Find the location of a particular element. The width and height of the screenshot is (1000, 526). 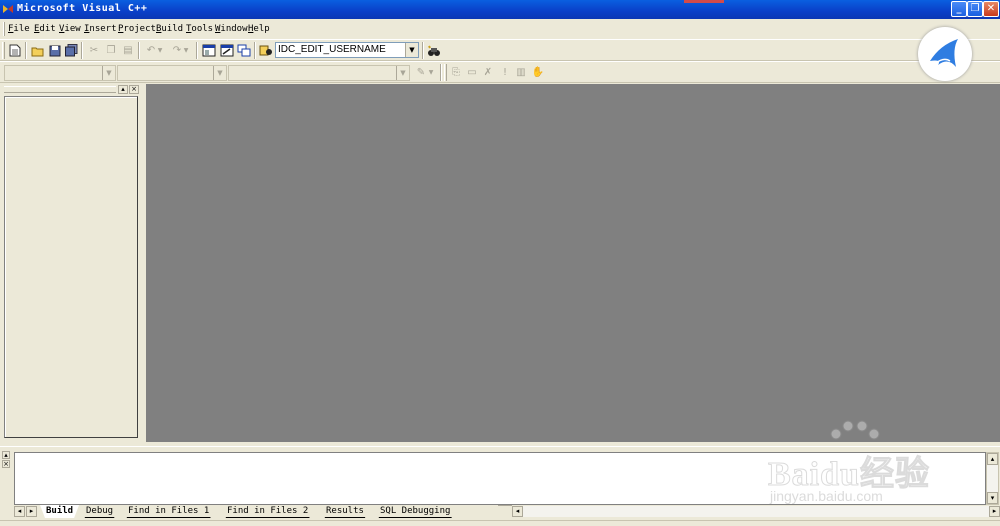

breakpoint-hand-icon: ✋ is located at coordinates (538, 72).